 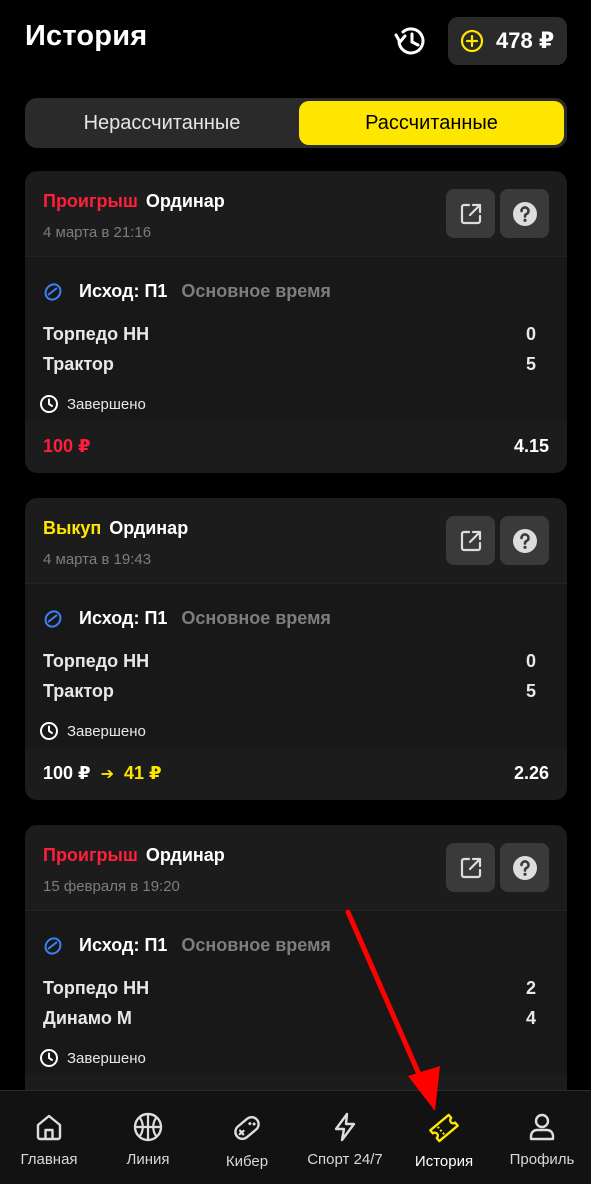 I want to click on bet-status-tabs: Нерассчитанные Рассчитанные, so click(x=296, y=123).